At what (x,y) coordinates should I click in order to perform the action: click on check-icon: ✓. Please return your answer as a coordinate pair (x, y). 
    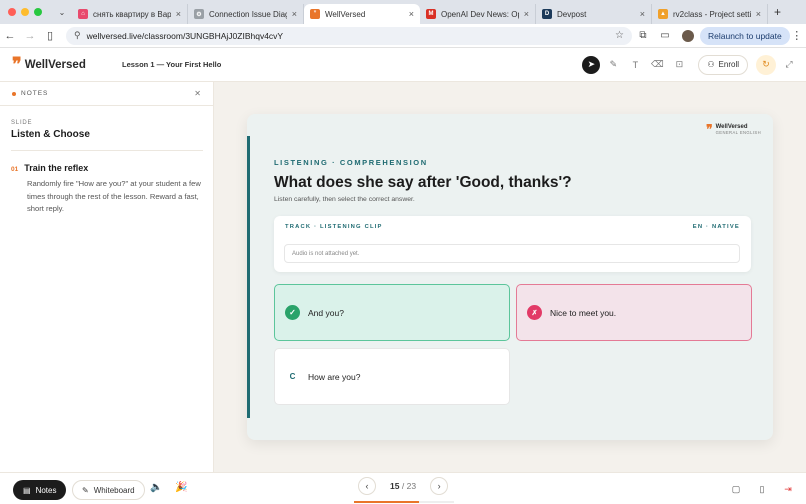
    Looking at the image, I should click on (292, 312).